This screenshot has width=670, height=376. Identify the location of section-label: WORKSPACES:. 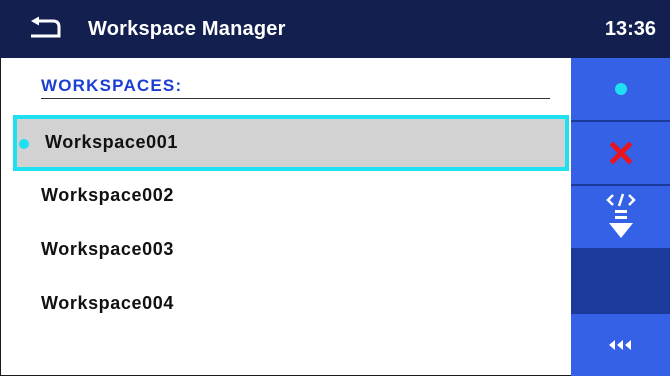
(112, 85).